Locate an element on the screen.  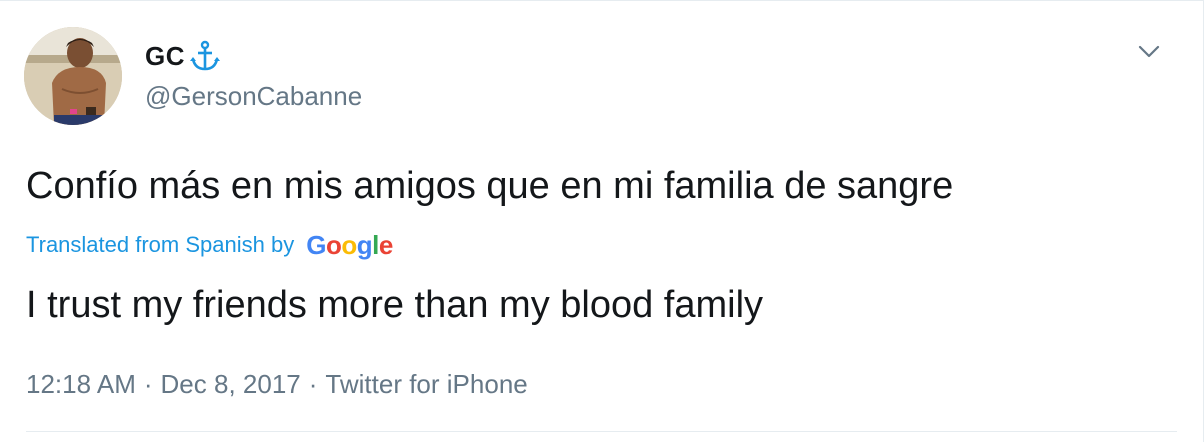
profile-photo-icon is located at coordinates (73, 76).